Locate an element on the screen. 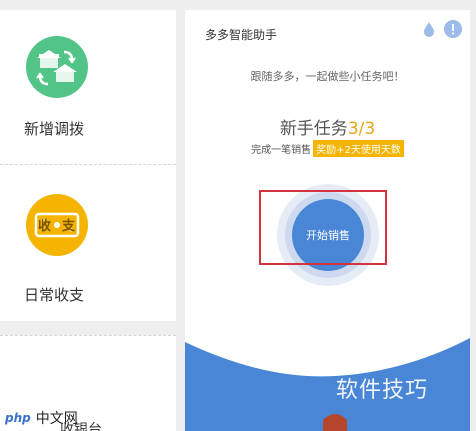 The image size is (476, 431). annotation-highlight-box is located at coordinates (323, 227).